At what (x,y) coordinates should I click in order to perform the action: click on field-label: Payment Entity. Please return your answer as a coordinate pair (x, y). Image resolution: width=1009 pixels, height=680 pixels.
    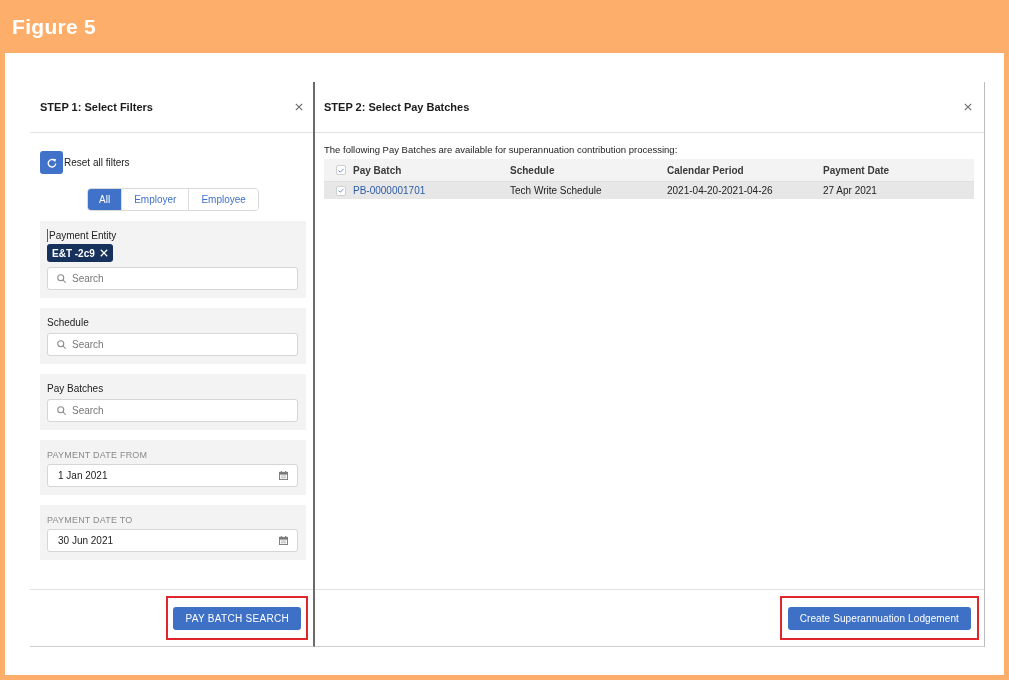
    Looking at the image, I should click on (83, 235).